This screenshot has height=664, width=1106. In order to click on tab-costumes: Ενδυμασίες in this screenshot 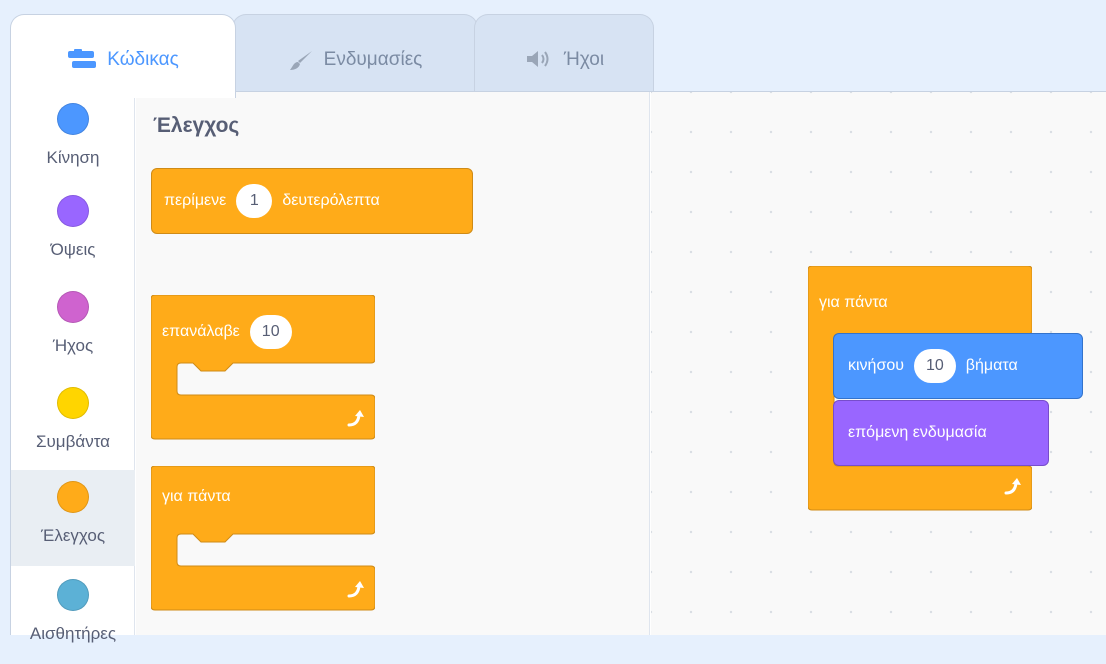, I will do `click(355, 56)`.